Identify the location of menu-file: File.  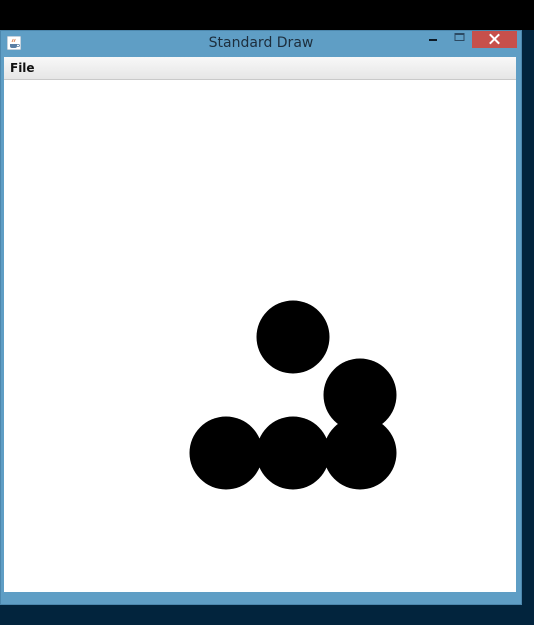
(22, 68).